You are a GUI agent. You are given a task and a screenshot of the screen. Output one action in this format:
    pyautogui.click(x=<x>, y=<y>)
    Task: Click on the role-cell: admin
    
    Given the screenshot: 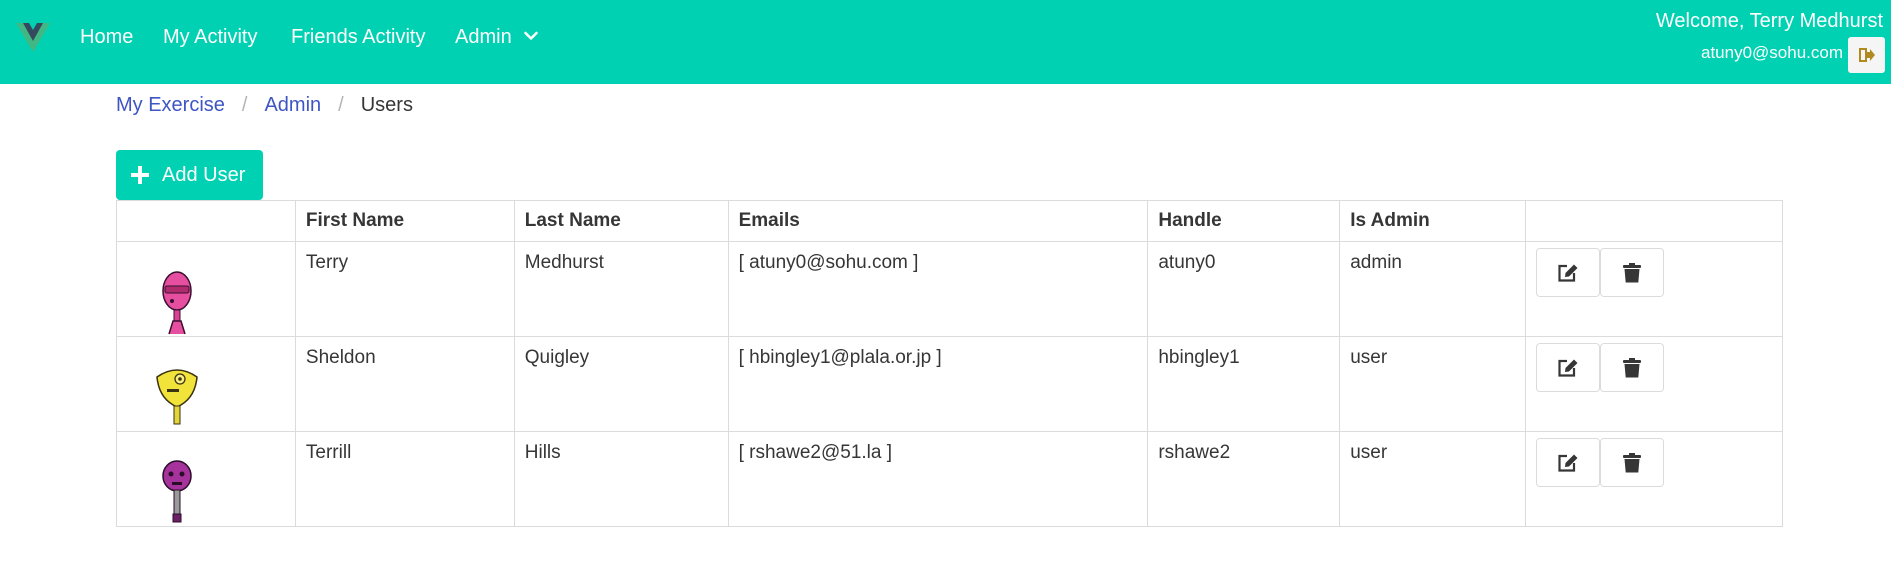 What is the action you would take?
    pyautogui.click(x=1433, y=289)
    